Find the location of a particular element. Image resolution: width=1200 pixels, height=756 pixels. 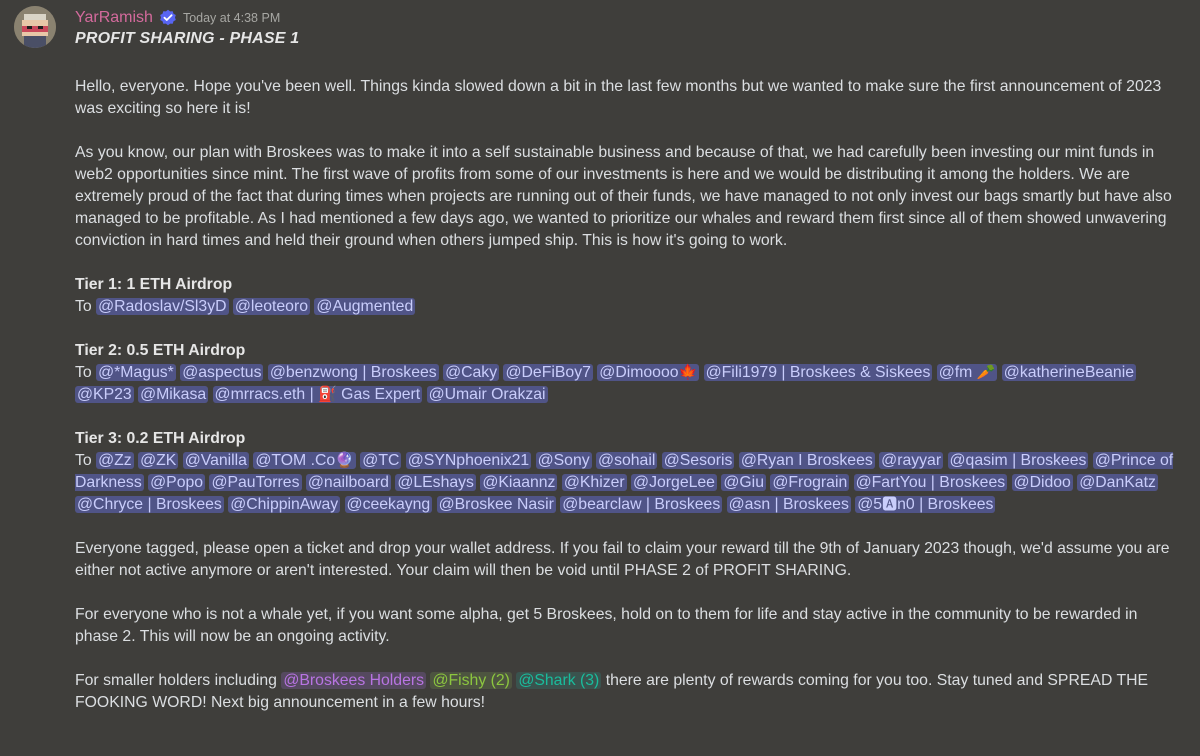

user-mention: @Khizer is located at coordinates (594, 482).